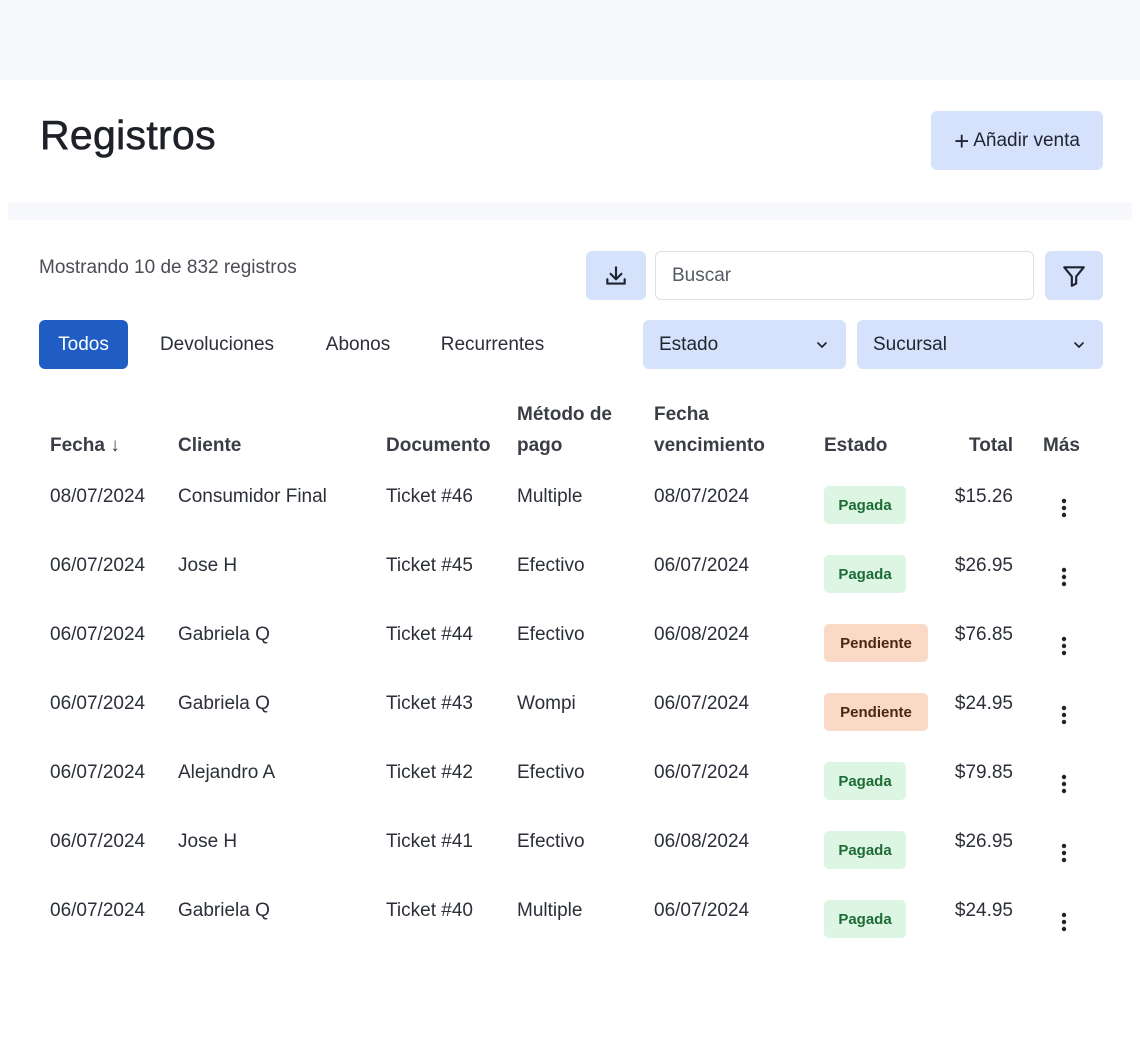 This screenshot has width=1140, height=1050. I want to click on cell-total: $15.26, so click(983, 496).